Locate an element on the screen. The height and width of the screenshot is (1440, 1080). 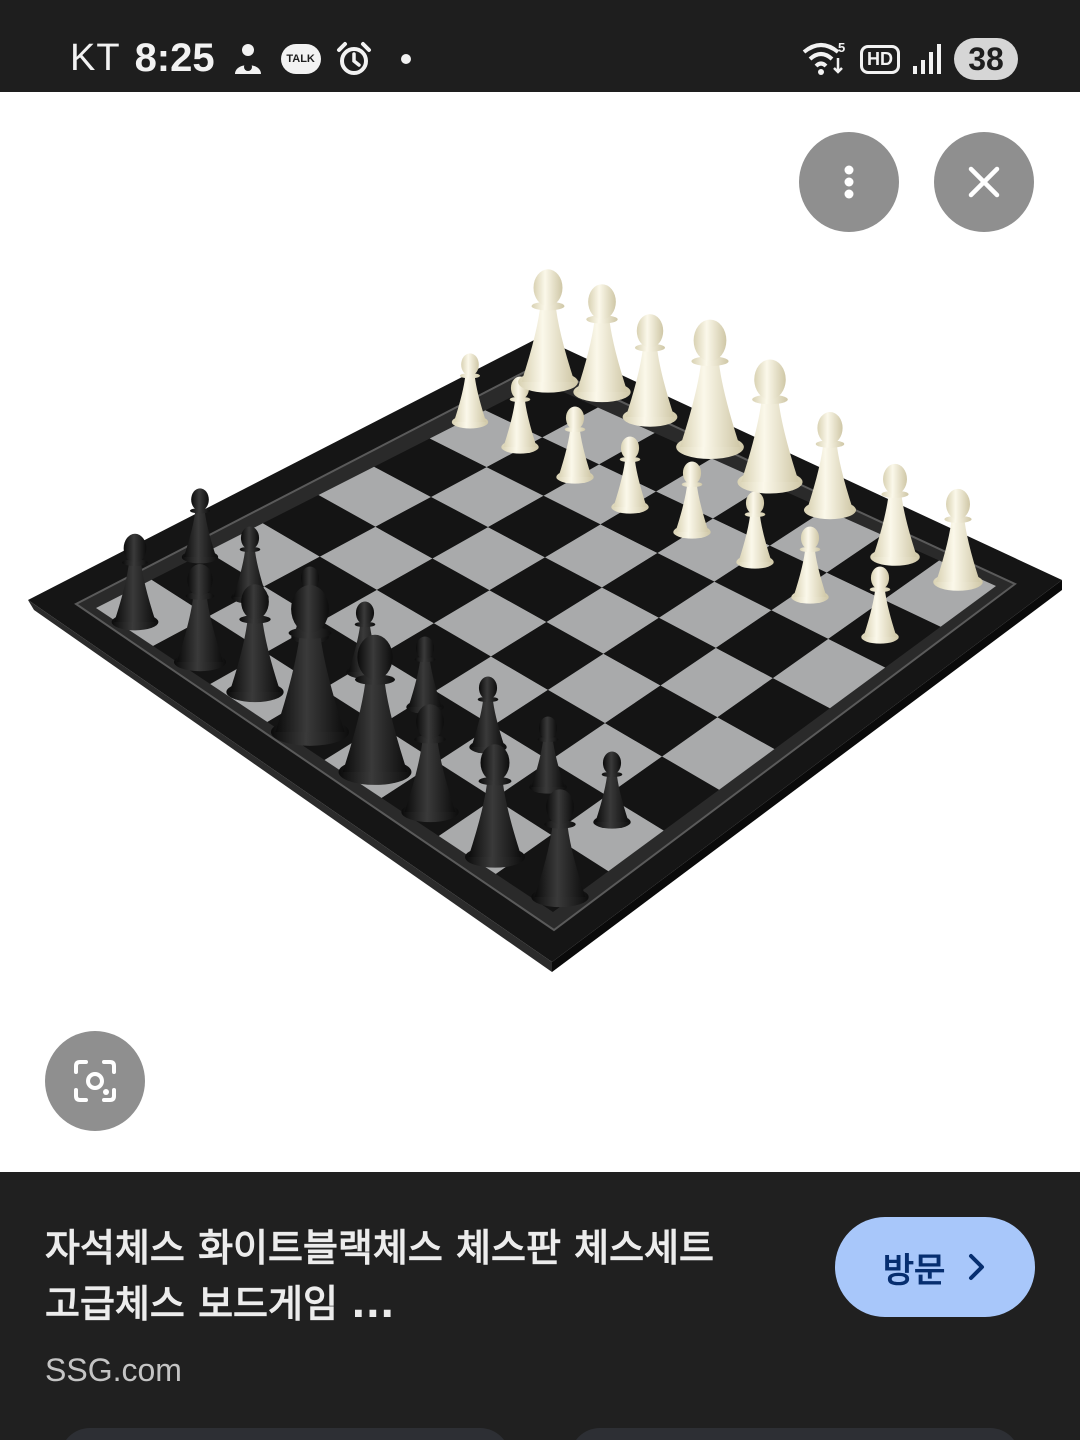
network-label: 5 is located at coordinates (841, 47).